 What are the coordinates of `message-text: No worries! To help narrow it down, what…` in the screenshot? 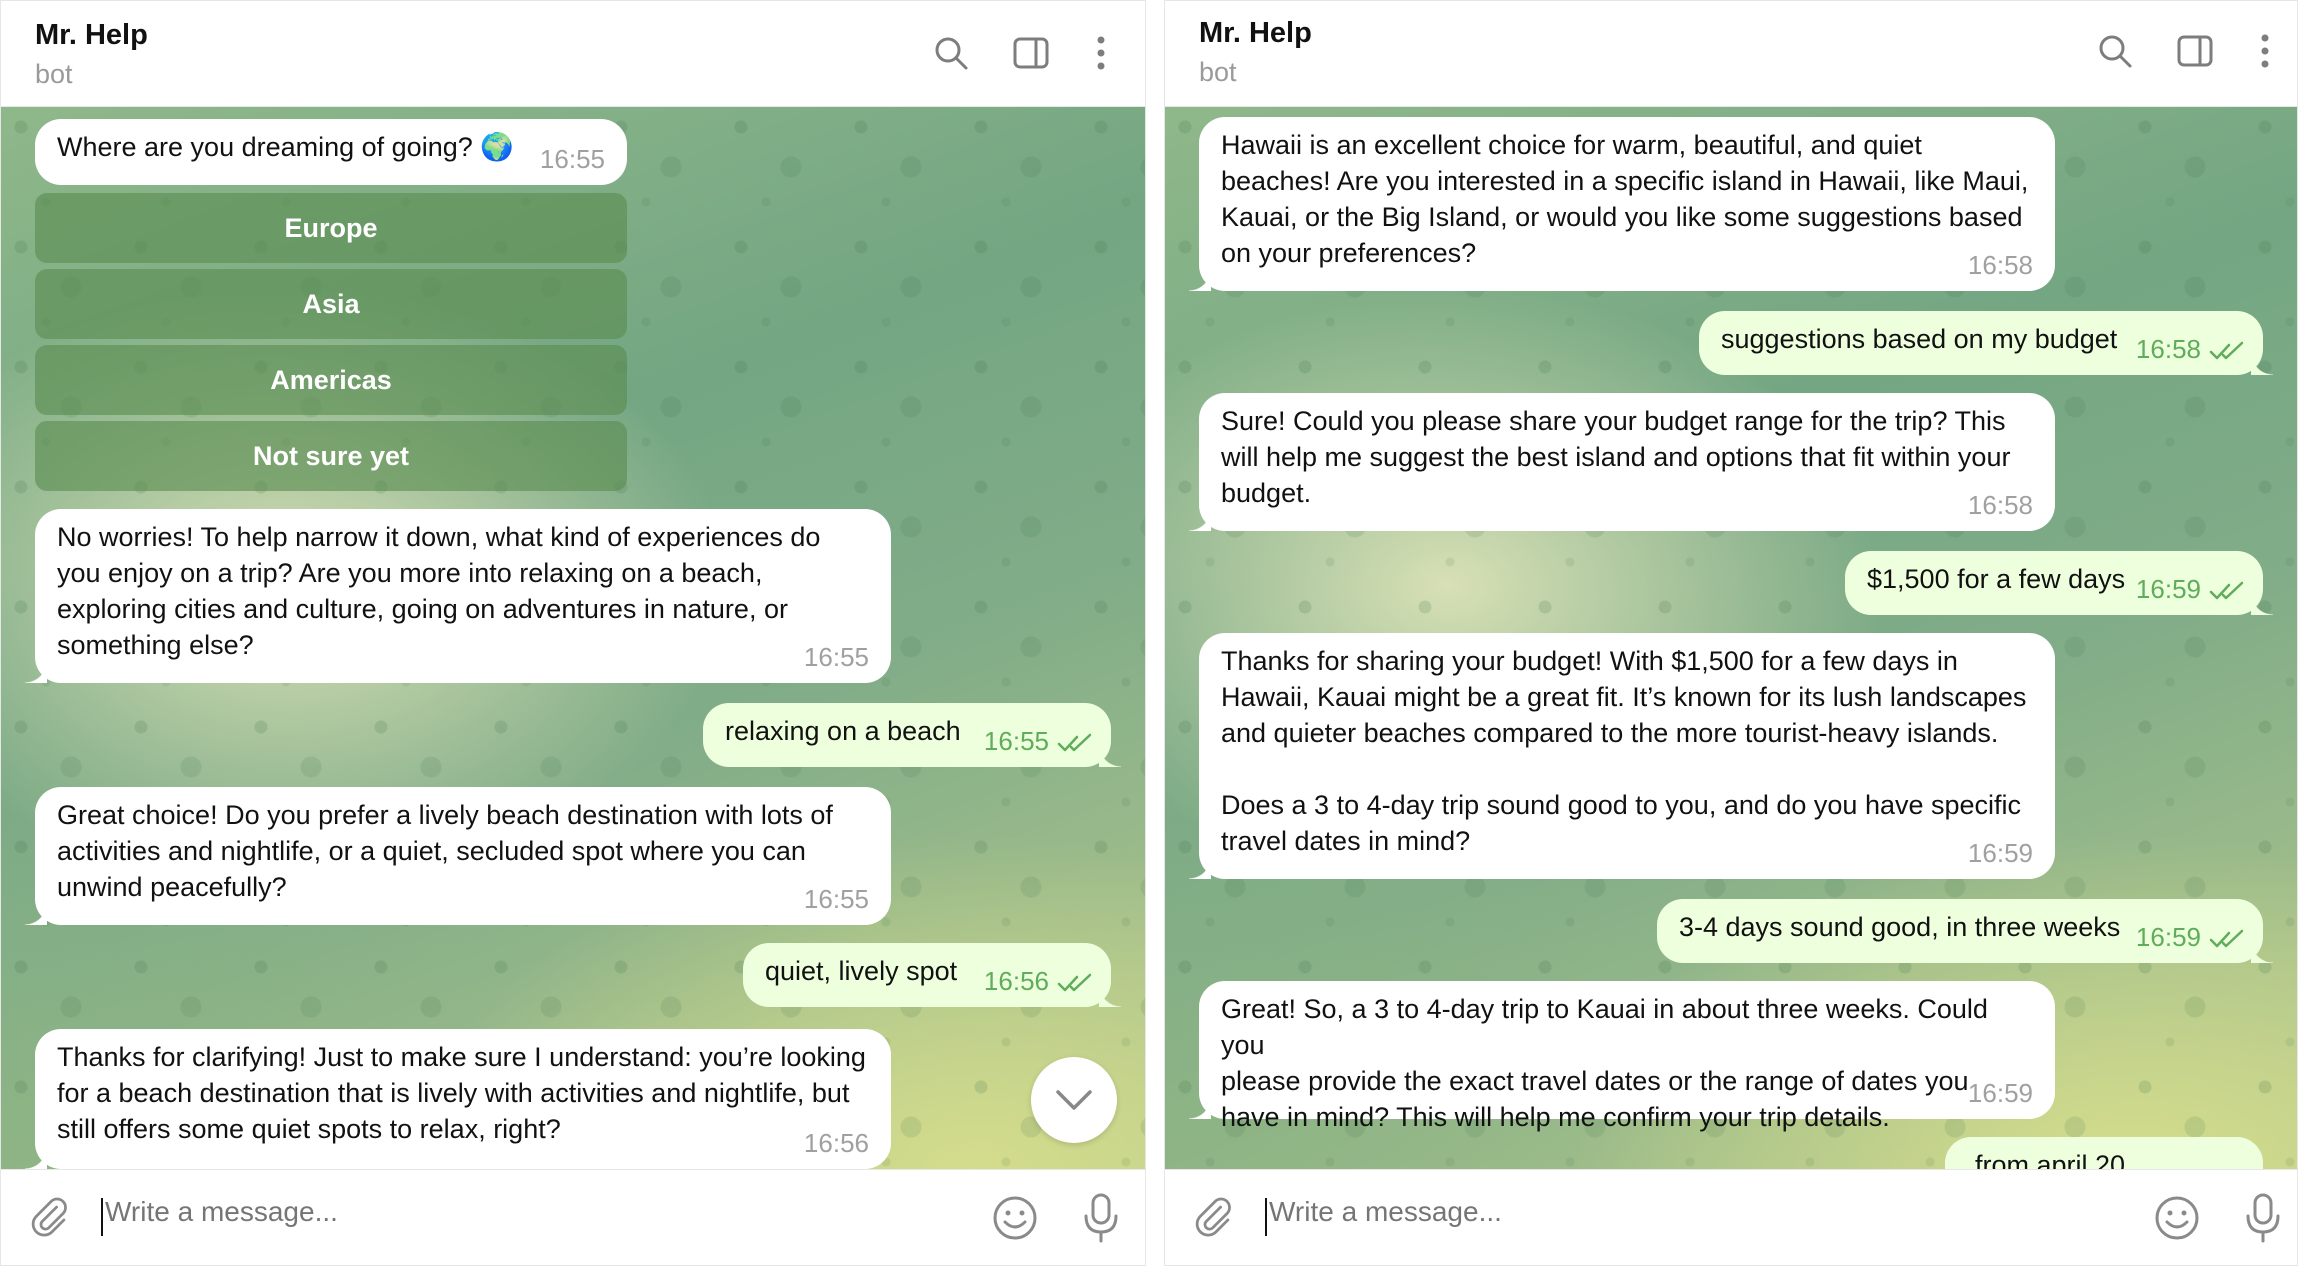 It's located at (439, 591).